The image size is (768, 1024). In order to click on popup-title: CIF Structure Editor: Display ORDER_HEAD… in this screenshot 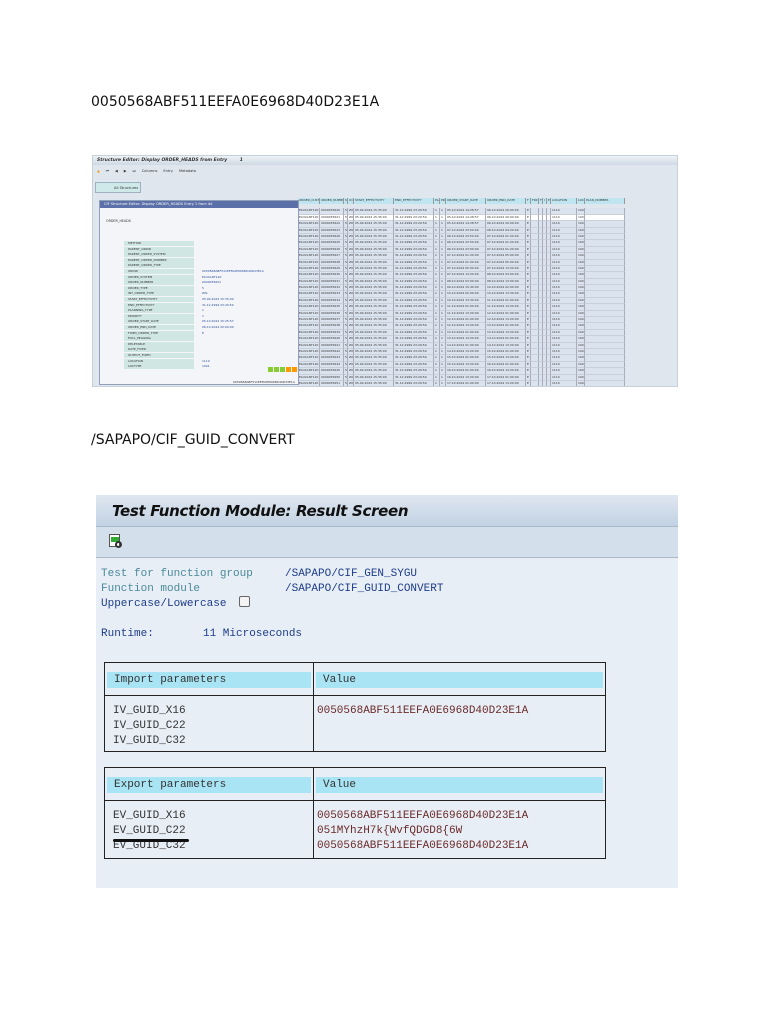, I will do `click(199, 204)`.